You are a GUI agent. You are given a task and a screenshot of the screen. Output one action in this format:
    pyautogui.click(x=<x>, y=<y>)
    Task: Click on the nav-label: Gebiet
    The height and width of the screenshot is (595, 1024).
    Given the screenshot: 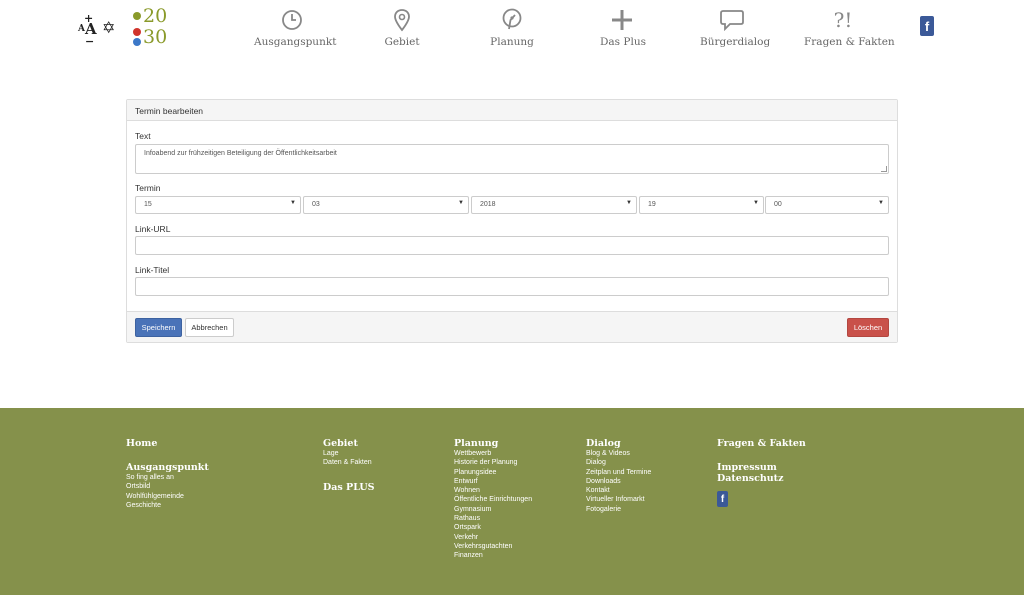 What is the action you would take?
    pyautogui.click(x=402, y=42)
    